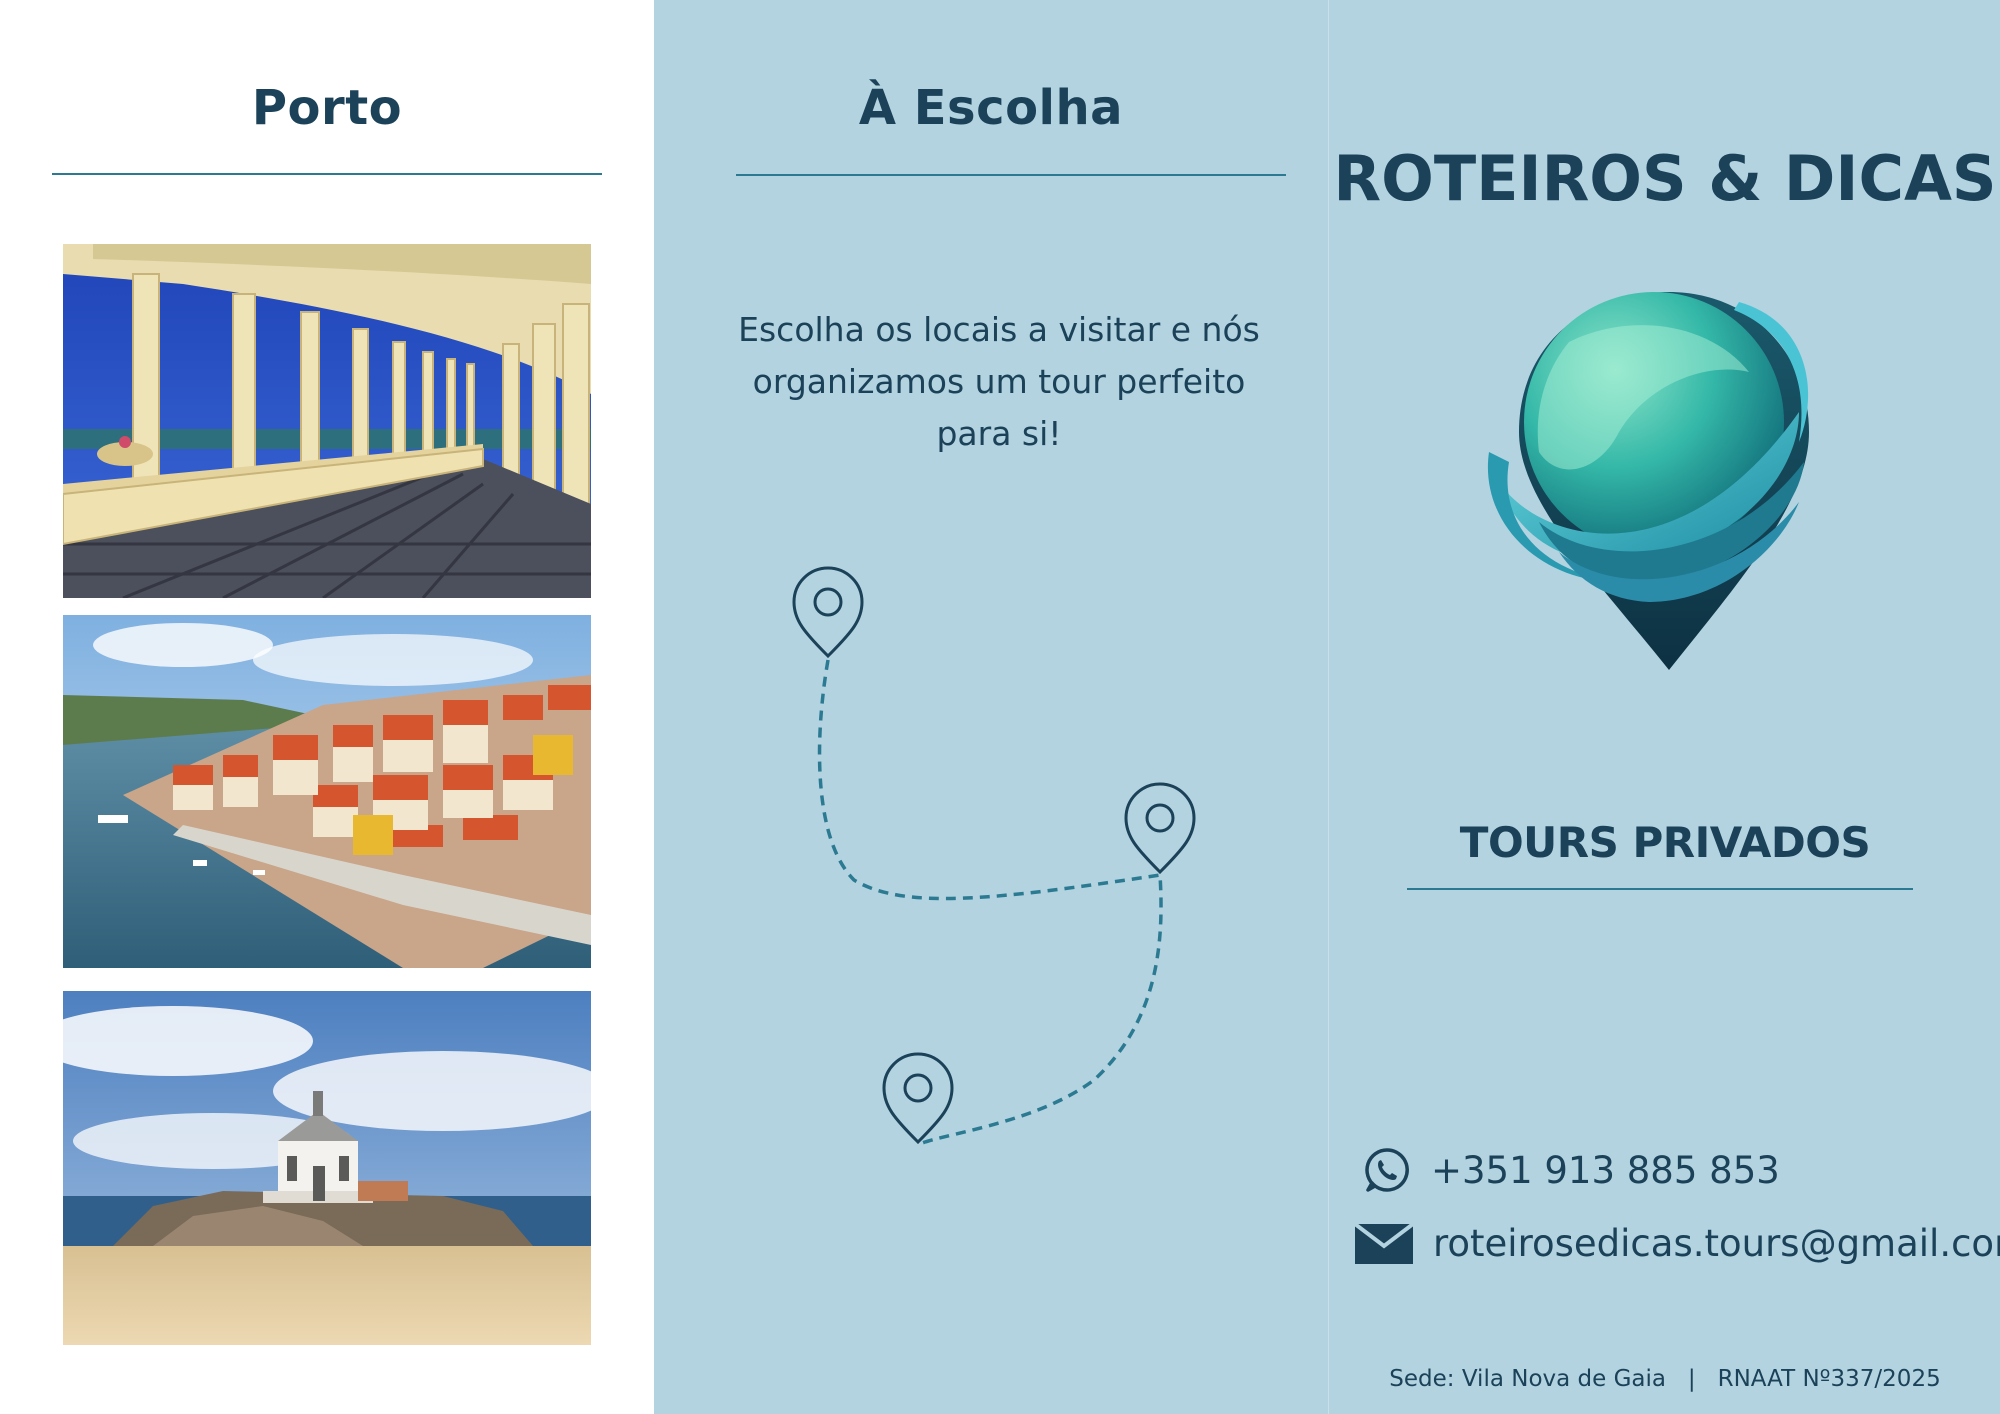  I want to click on porto-divider, so click(327, 174).